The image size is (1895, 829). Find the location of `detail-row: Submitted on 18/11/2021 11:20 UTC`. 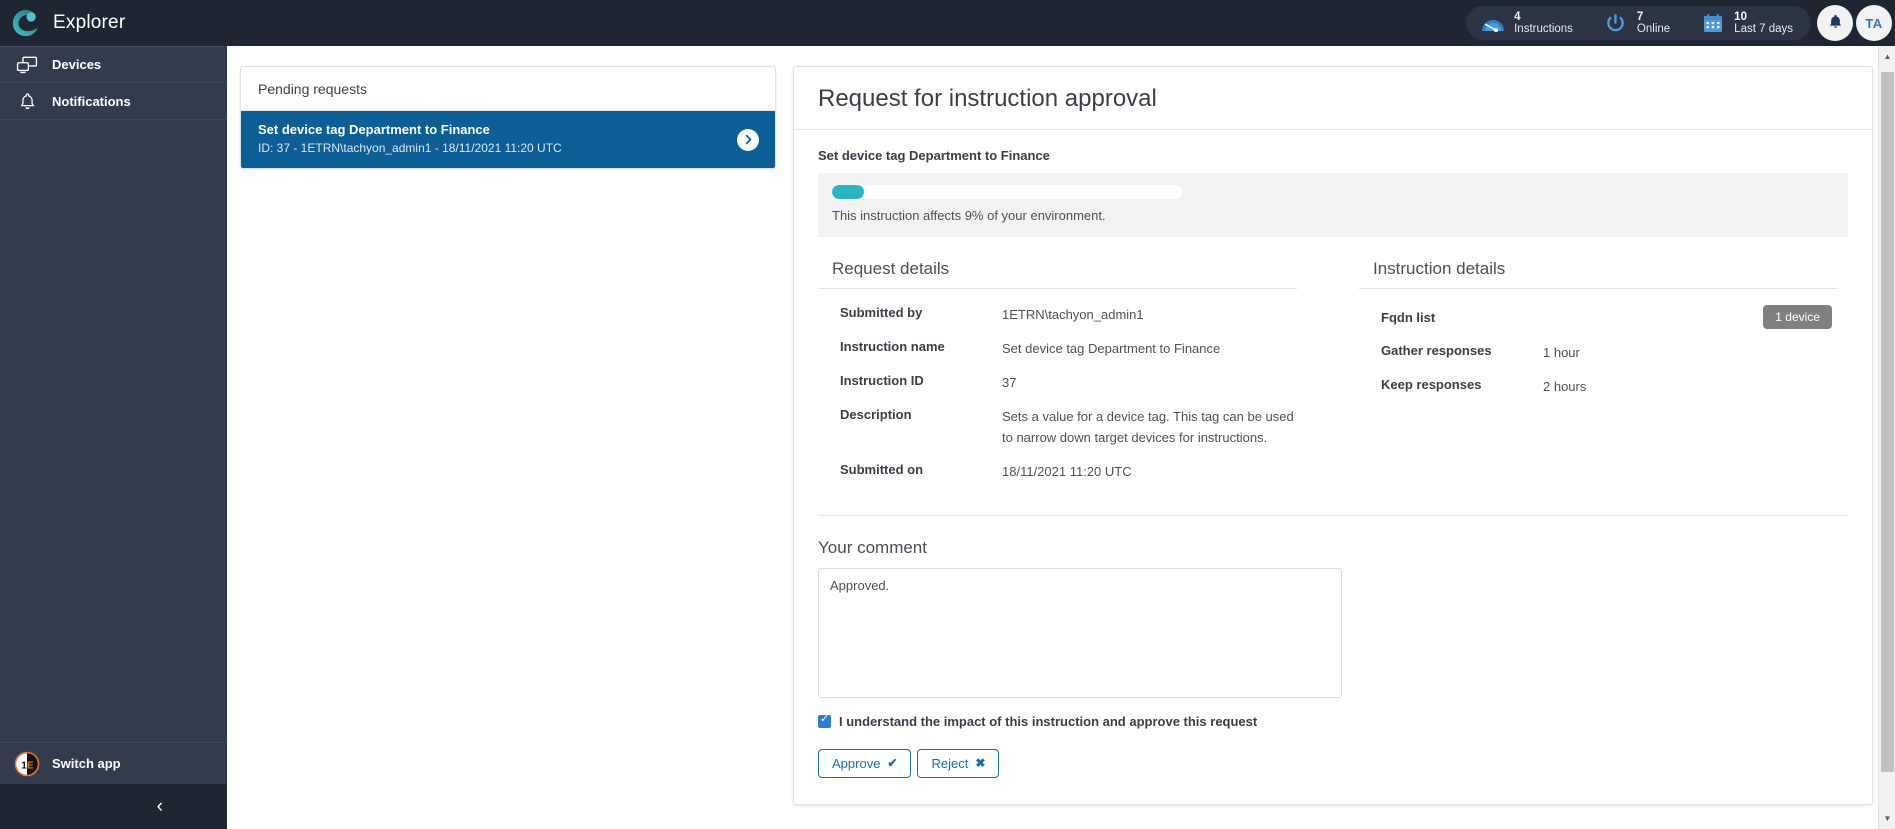

detail-row: Submitted on 18/11/2021 11:20 UTC is located at coordinates (1057, 472).